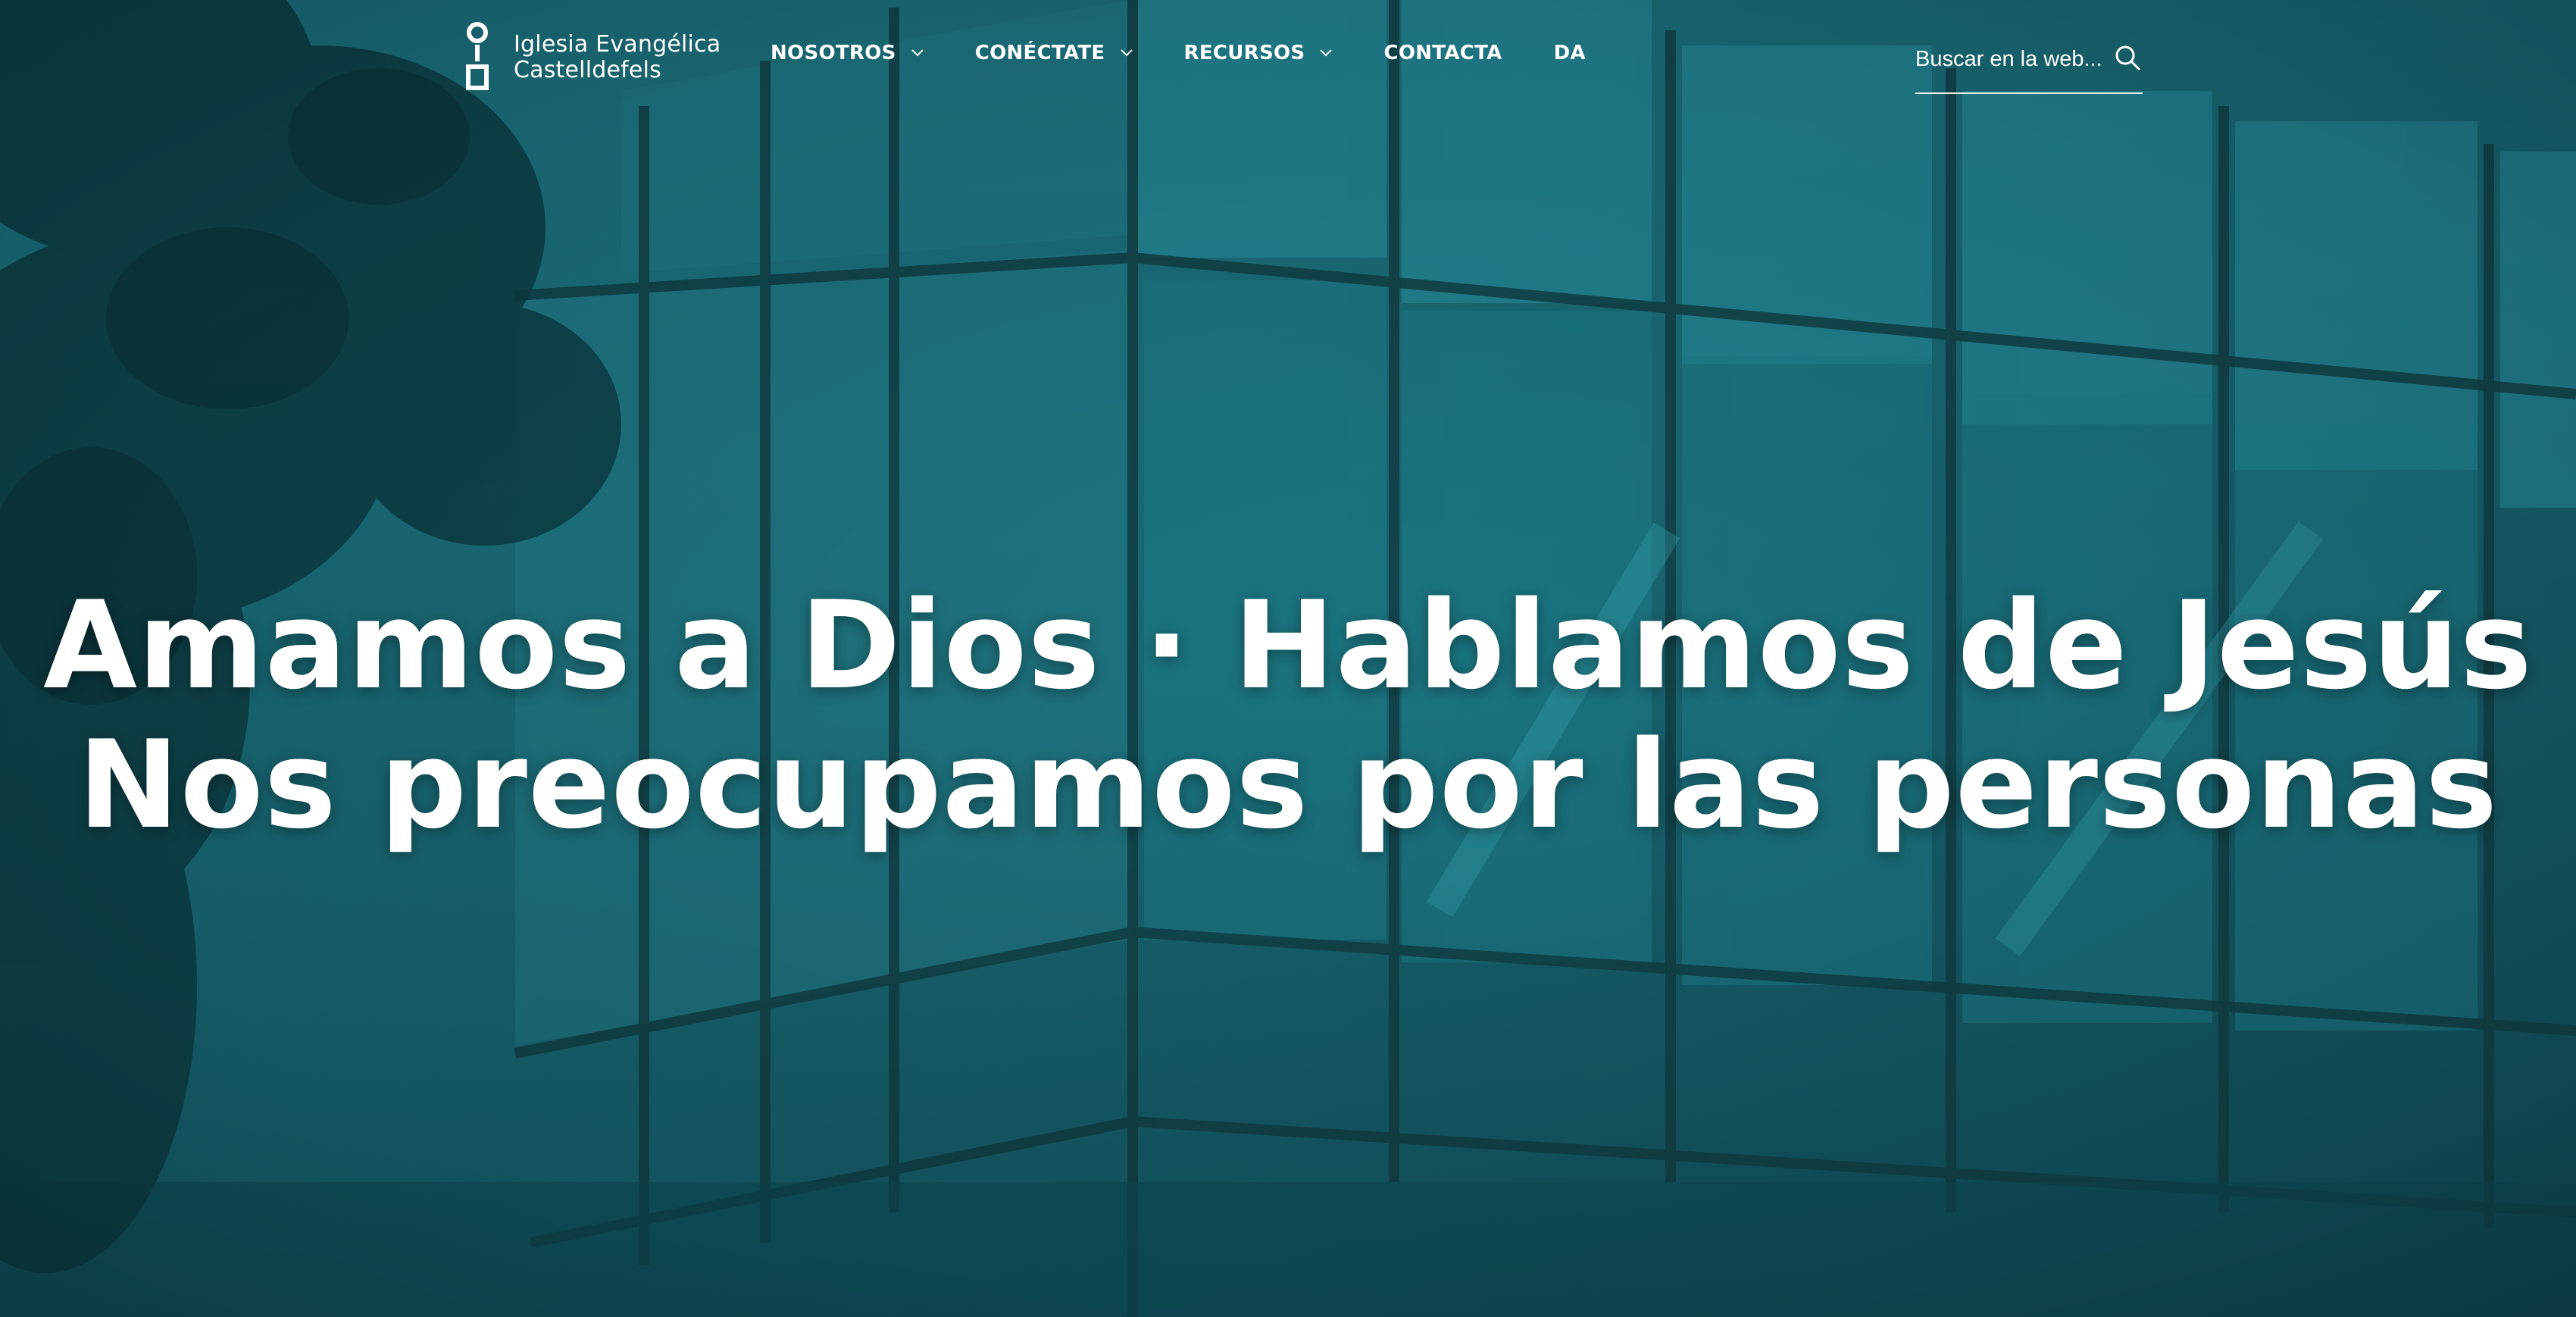  Describe the element at coordinates (834, 53) in the screenshot. I see `nav-item-label: NOSOTROS` at that location.